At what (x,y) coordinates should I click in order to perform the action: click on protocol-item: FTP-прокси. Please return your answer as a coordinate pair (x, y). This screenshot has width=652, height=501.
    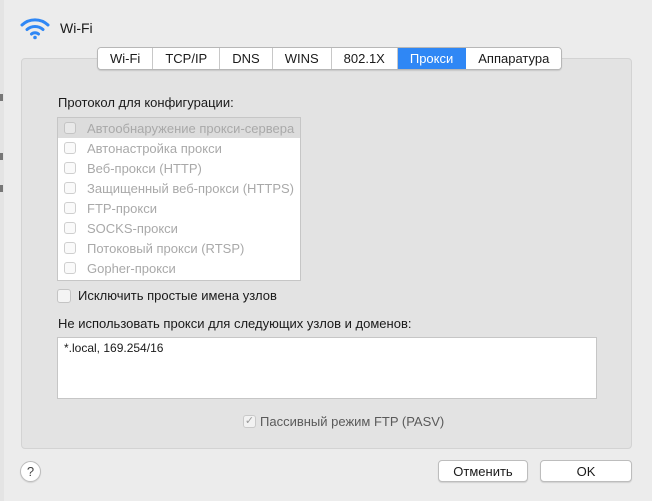
    Looking at the image, I should click on (179, 208).